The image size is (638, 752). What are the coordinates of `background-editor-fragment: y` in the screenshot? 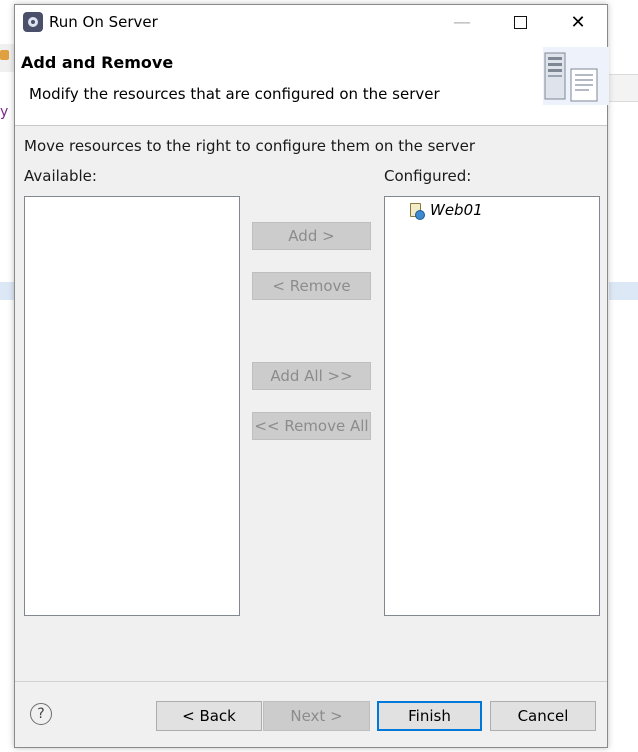 It's located at (4, 112).